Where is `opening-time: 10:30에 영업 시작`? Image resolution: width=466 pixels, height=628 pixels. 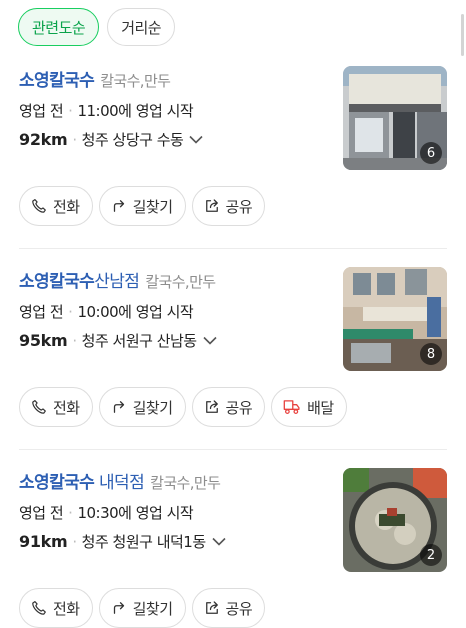
opening-time: 10:30에 영업 시작 is located at coordinates (135, 513).